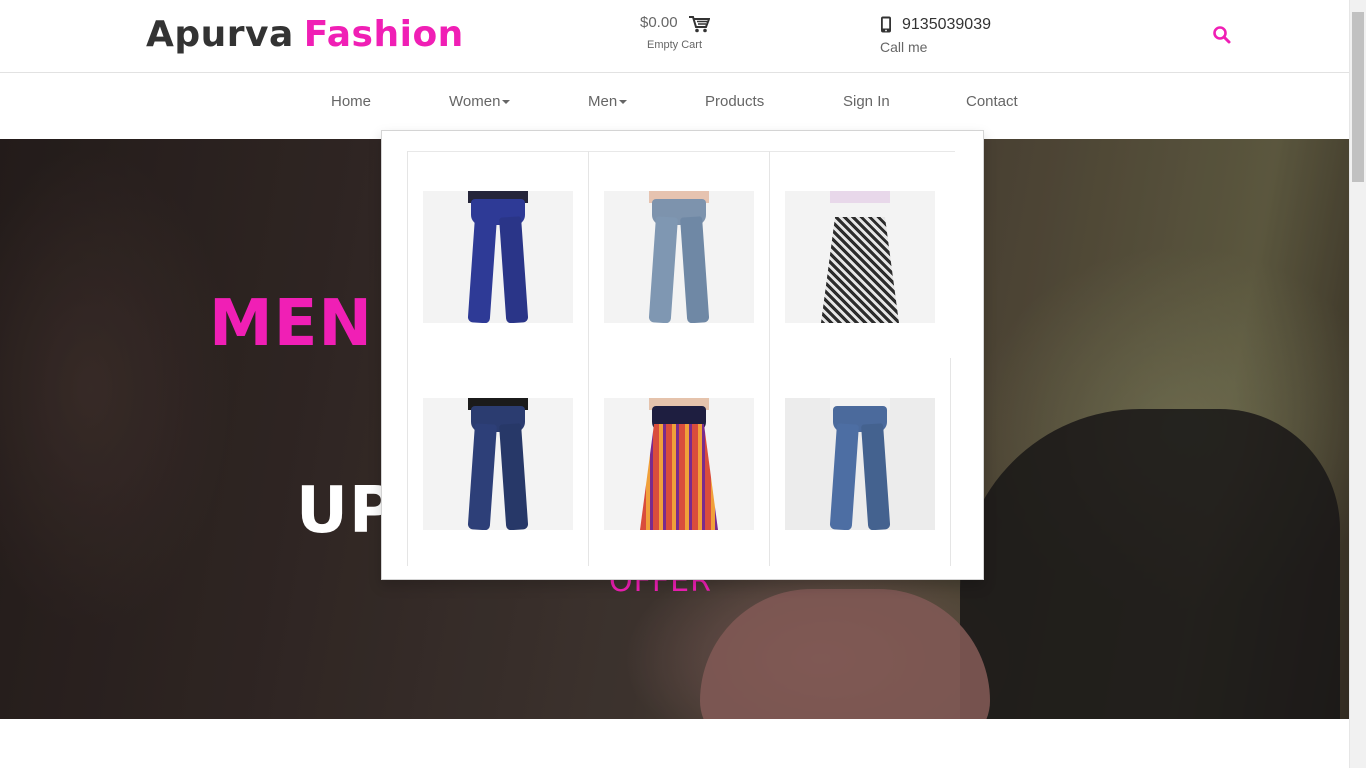 The height and width of the screenshot is (768, 1366). I want to click on nav-contact: Contact, so click(992, 101).